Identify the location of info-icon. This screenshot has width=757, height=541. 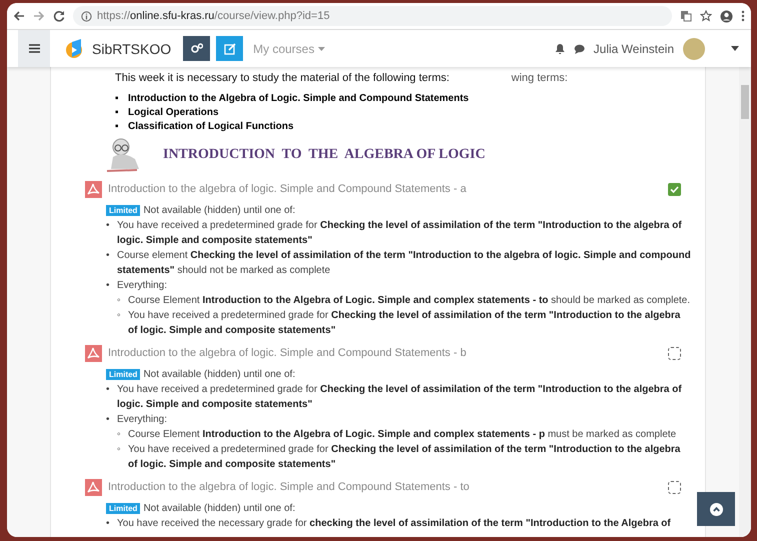
(86, 16).